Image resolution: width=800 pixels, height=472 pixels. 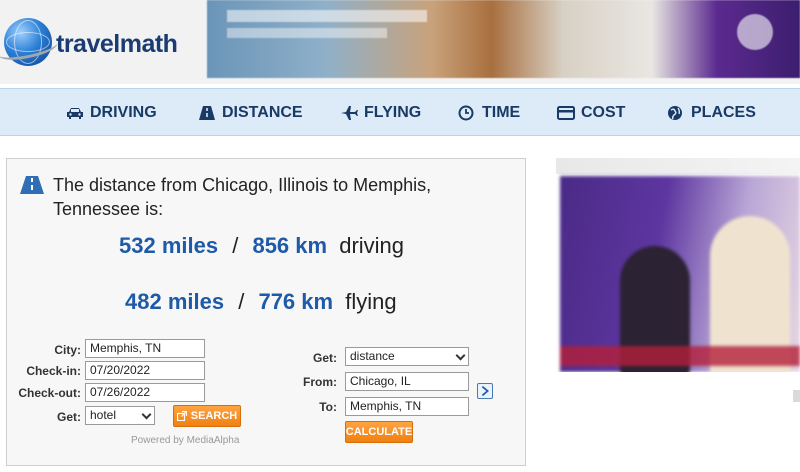 I want to click on nav-flying-label: FLYING, so click(x=393, y=112).